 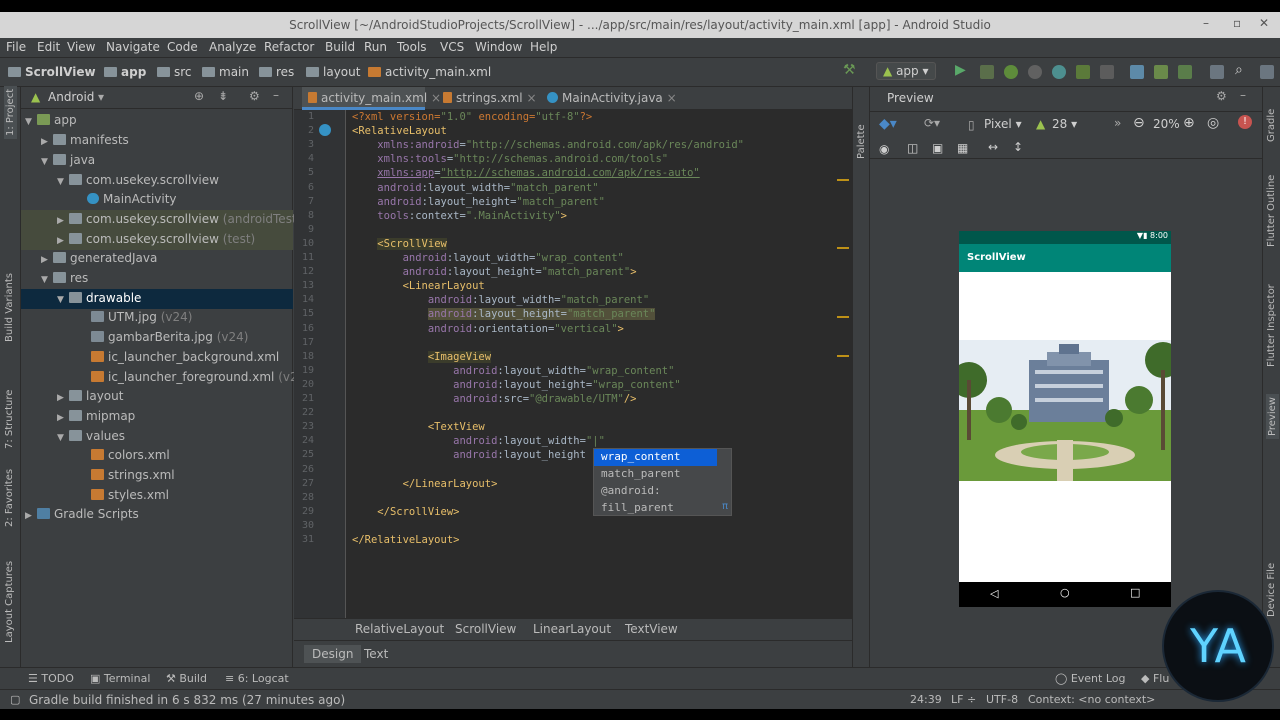 I want to click on crumb-linearlayout: LinearLayout, so click(x=572, y=629).